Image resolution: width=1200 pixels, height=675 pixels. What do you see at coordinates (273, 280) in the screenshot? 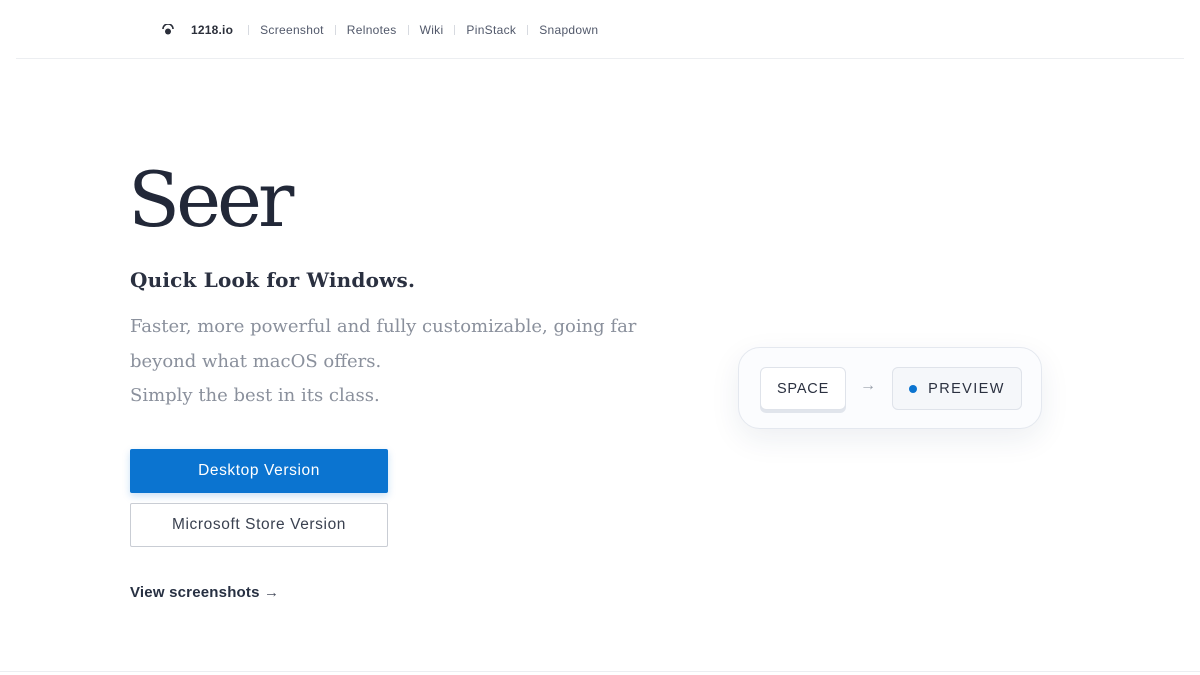
I see `page-subtitle: Quick Look for Windows.` at bounding box center [273, 280].